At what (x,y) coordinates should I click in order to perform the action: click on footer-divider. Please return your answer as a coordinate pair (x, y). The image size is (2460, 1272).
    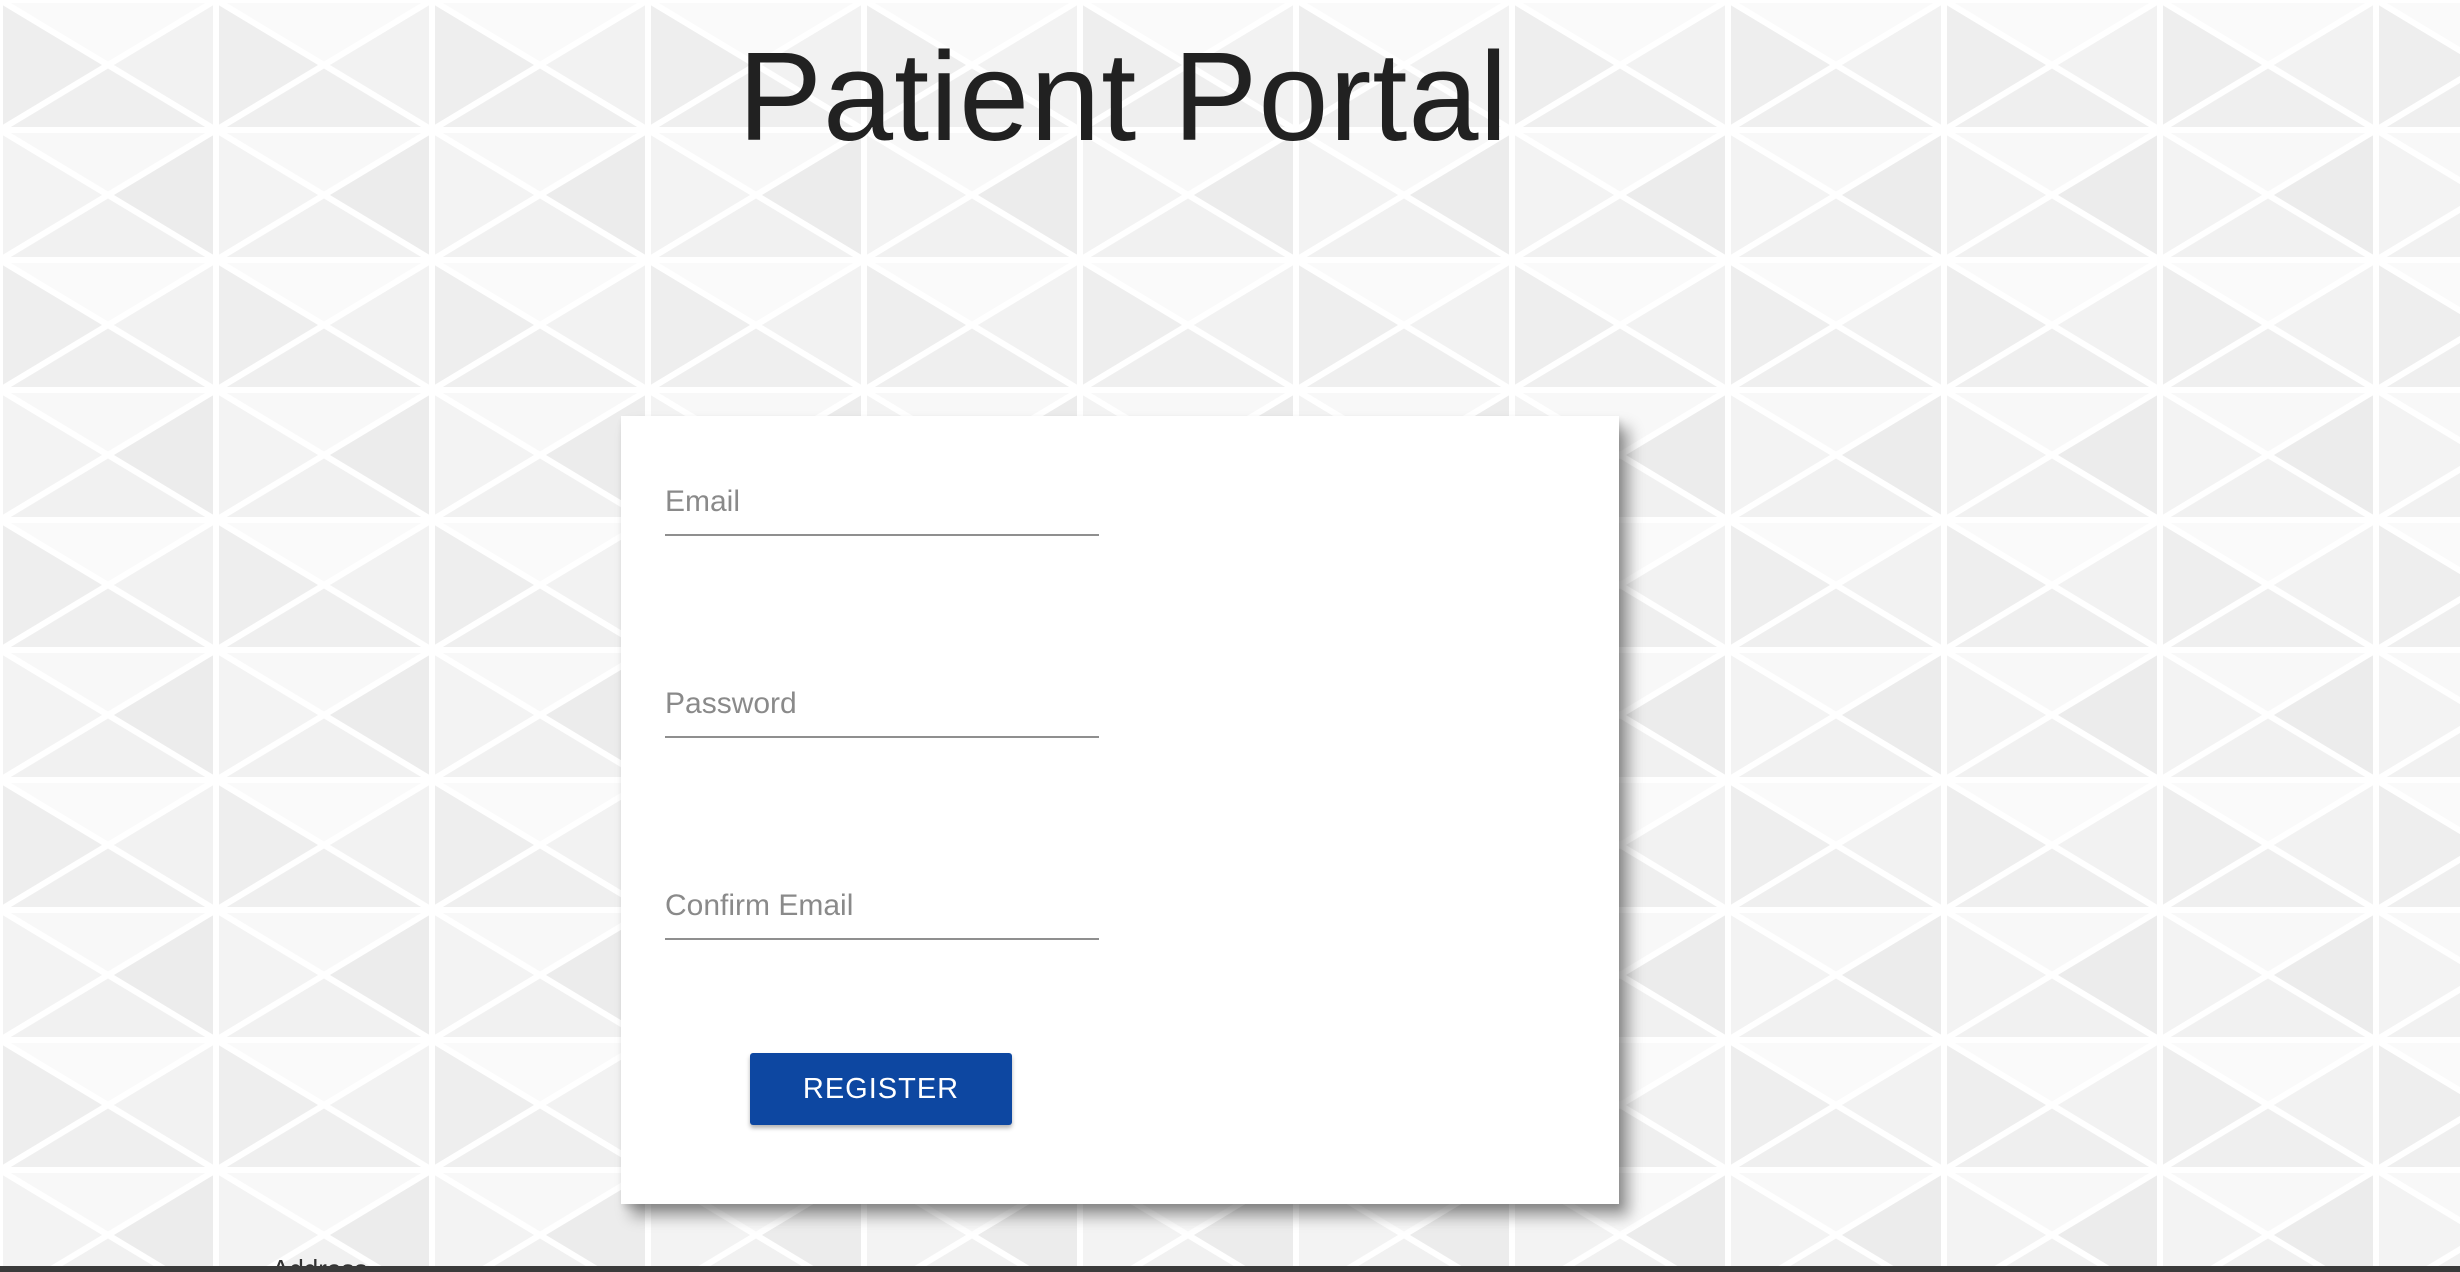
    Looking at the image, I should click on (1230, 1269).